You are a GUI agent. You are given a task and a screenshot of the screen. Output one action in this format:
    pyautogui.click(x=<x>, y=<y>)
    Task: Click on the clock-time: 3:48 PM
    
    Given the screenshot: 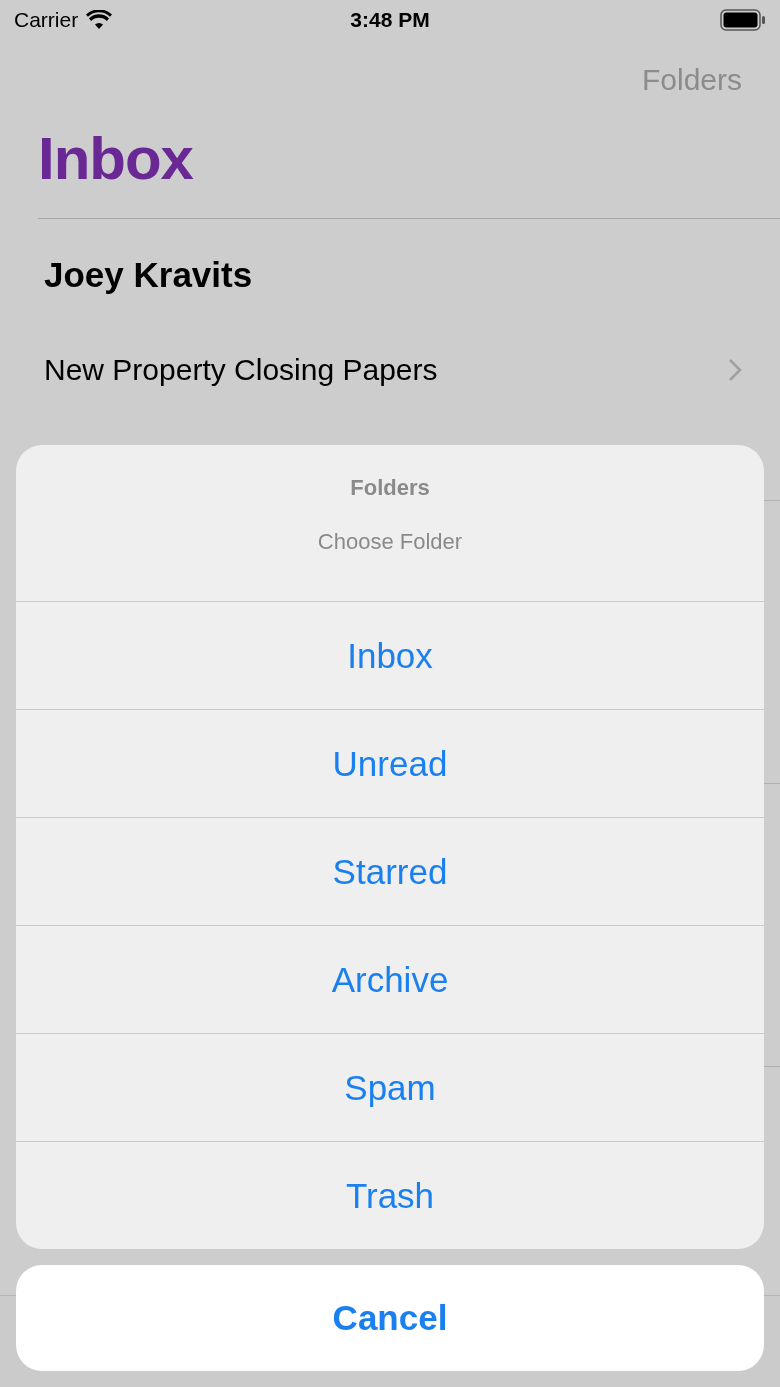 What is the action you would take?
    pyautogui.click(x=390, y=20)
    